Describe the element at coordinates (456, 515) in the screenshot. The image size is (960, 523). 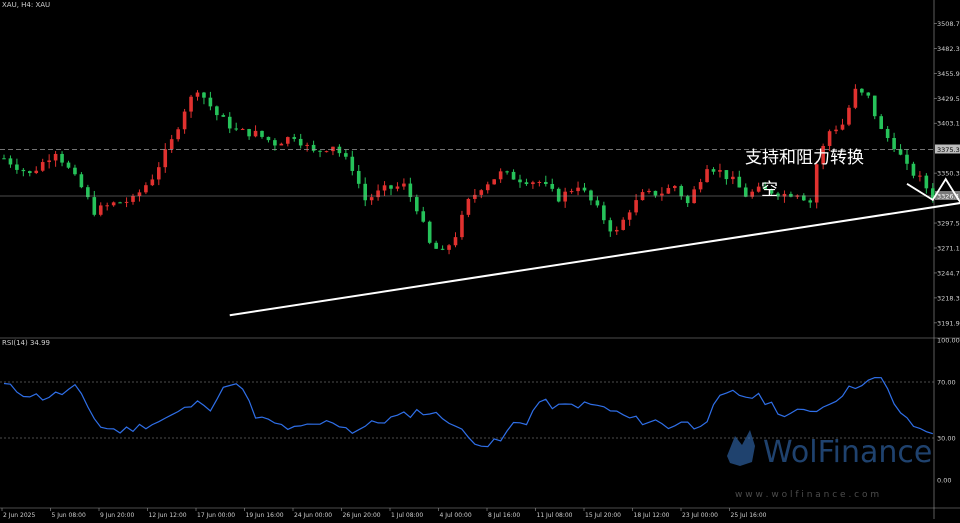
I see `time-tick-label: 4 Jul 00:00` at that location.